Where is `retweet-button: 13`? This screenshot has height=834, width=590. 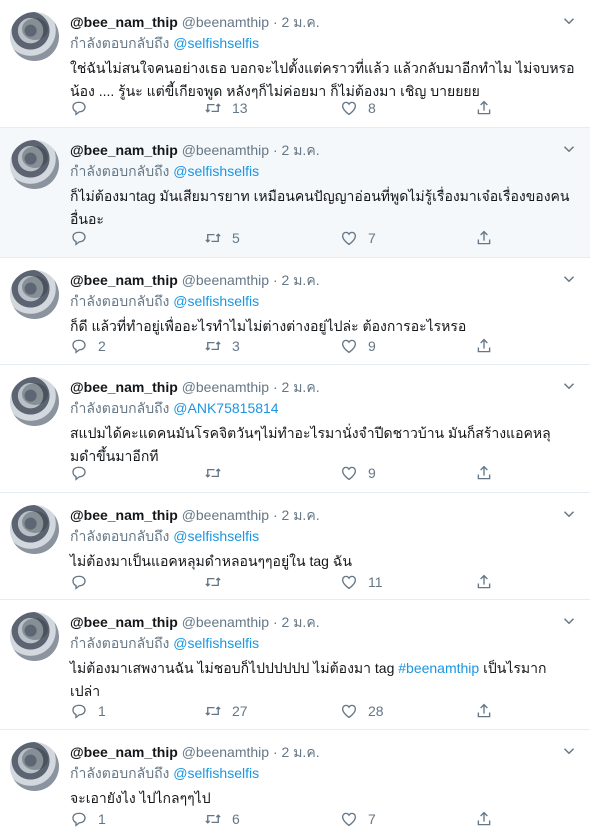
retweet-button: 13 is located at coordinates (226, 108).